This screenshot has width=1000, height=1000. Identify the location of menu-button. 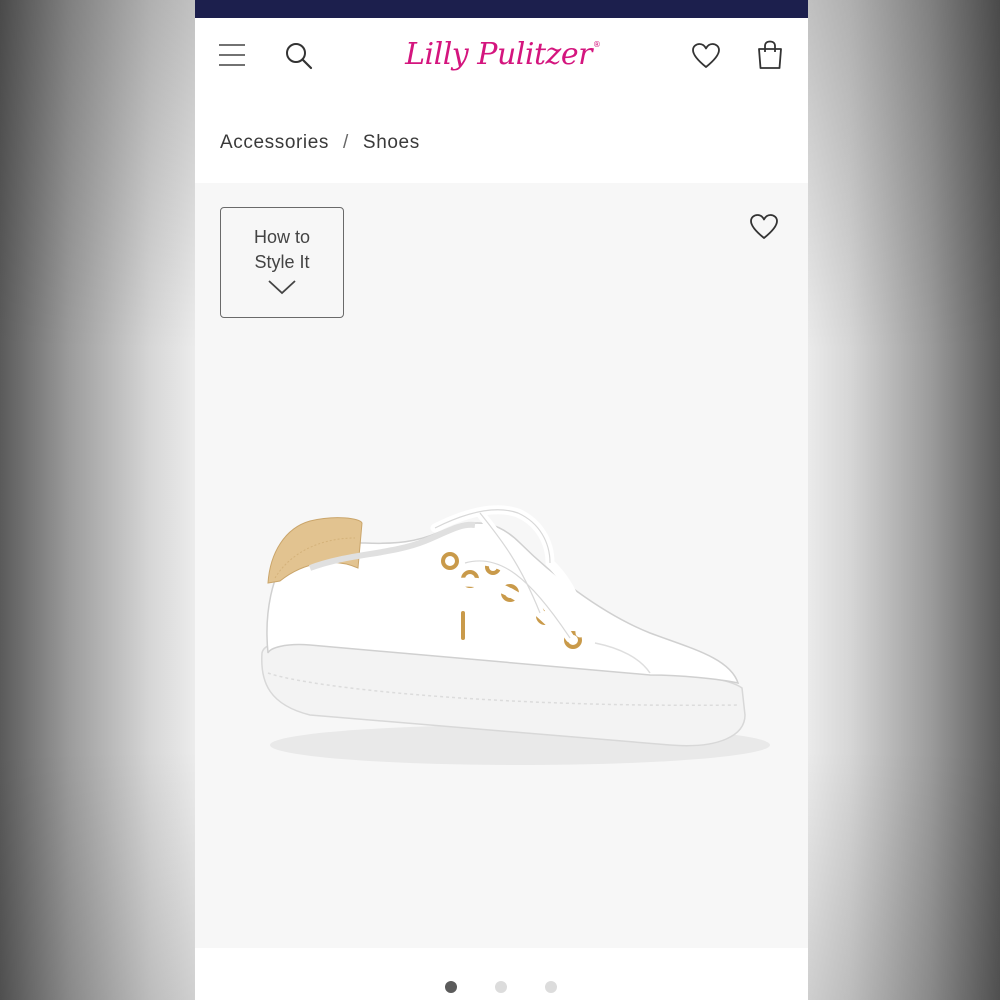
(232, 55).